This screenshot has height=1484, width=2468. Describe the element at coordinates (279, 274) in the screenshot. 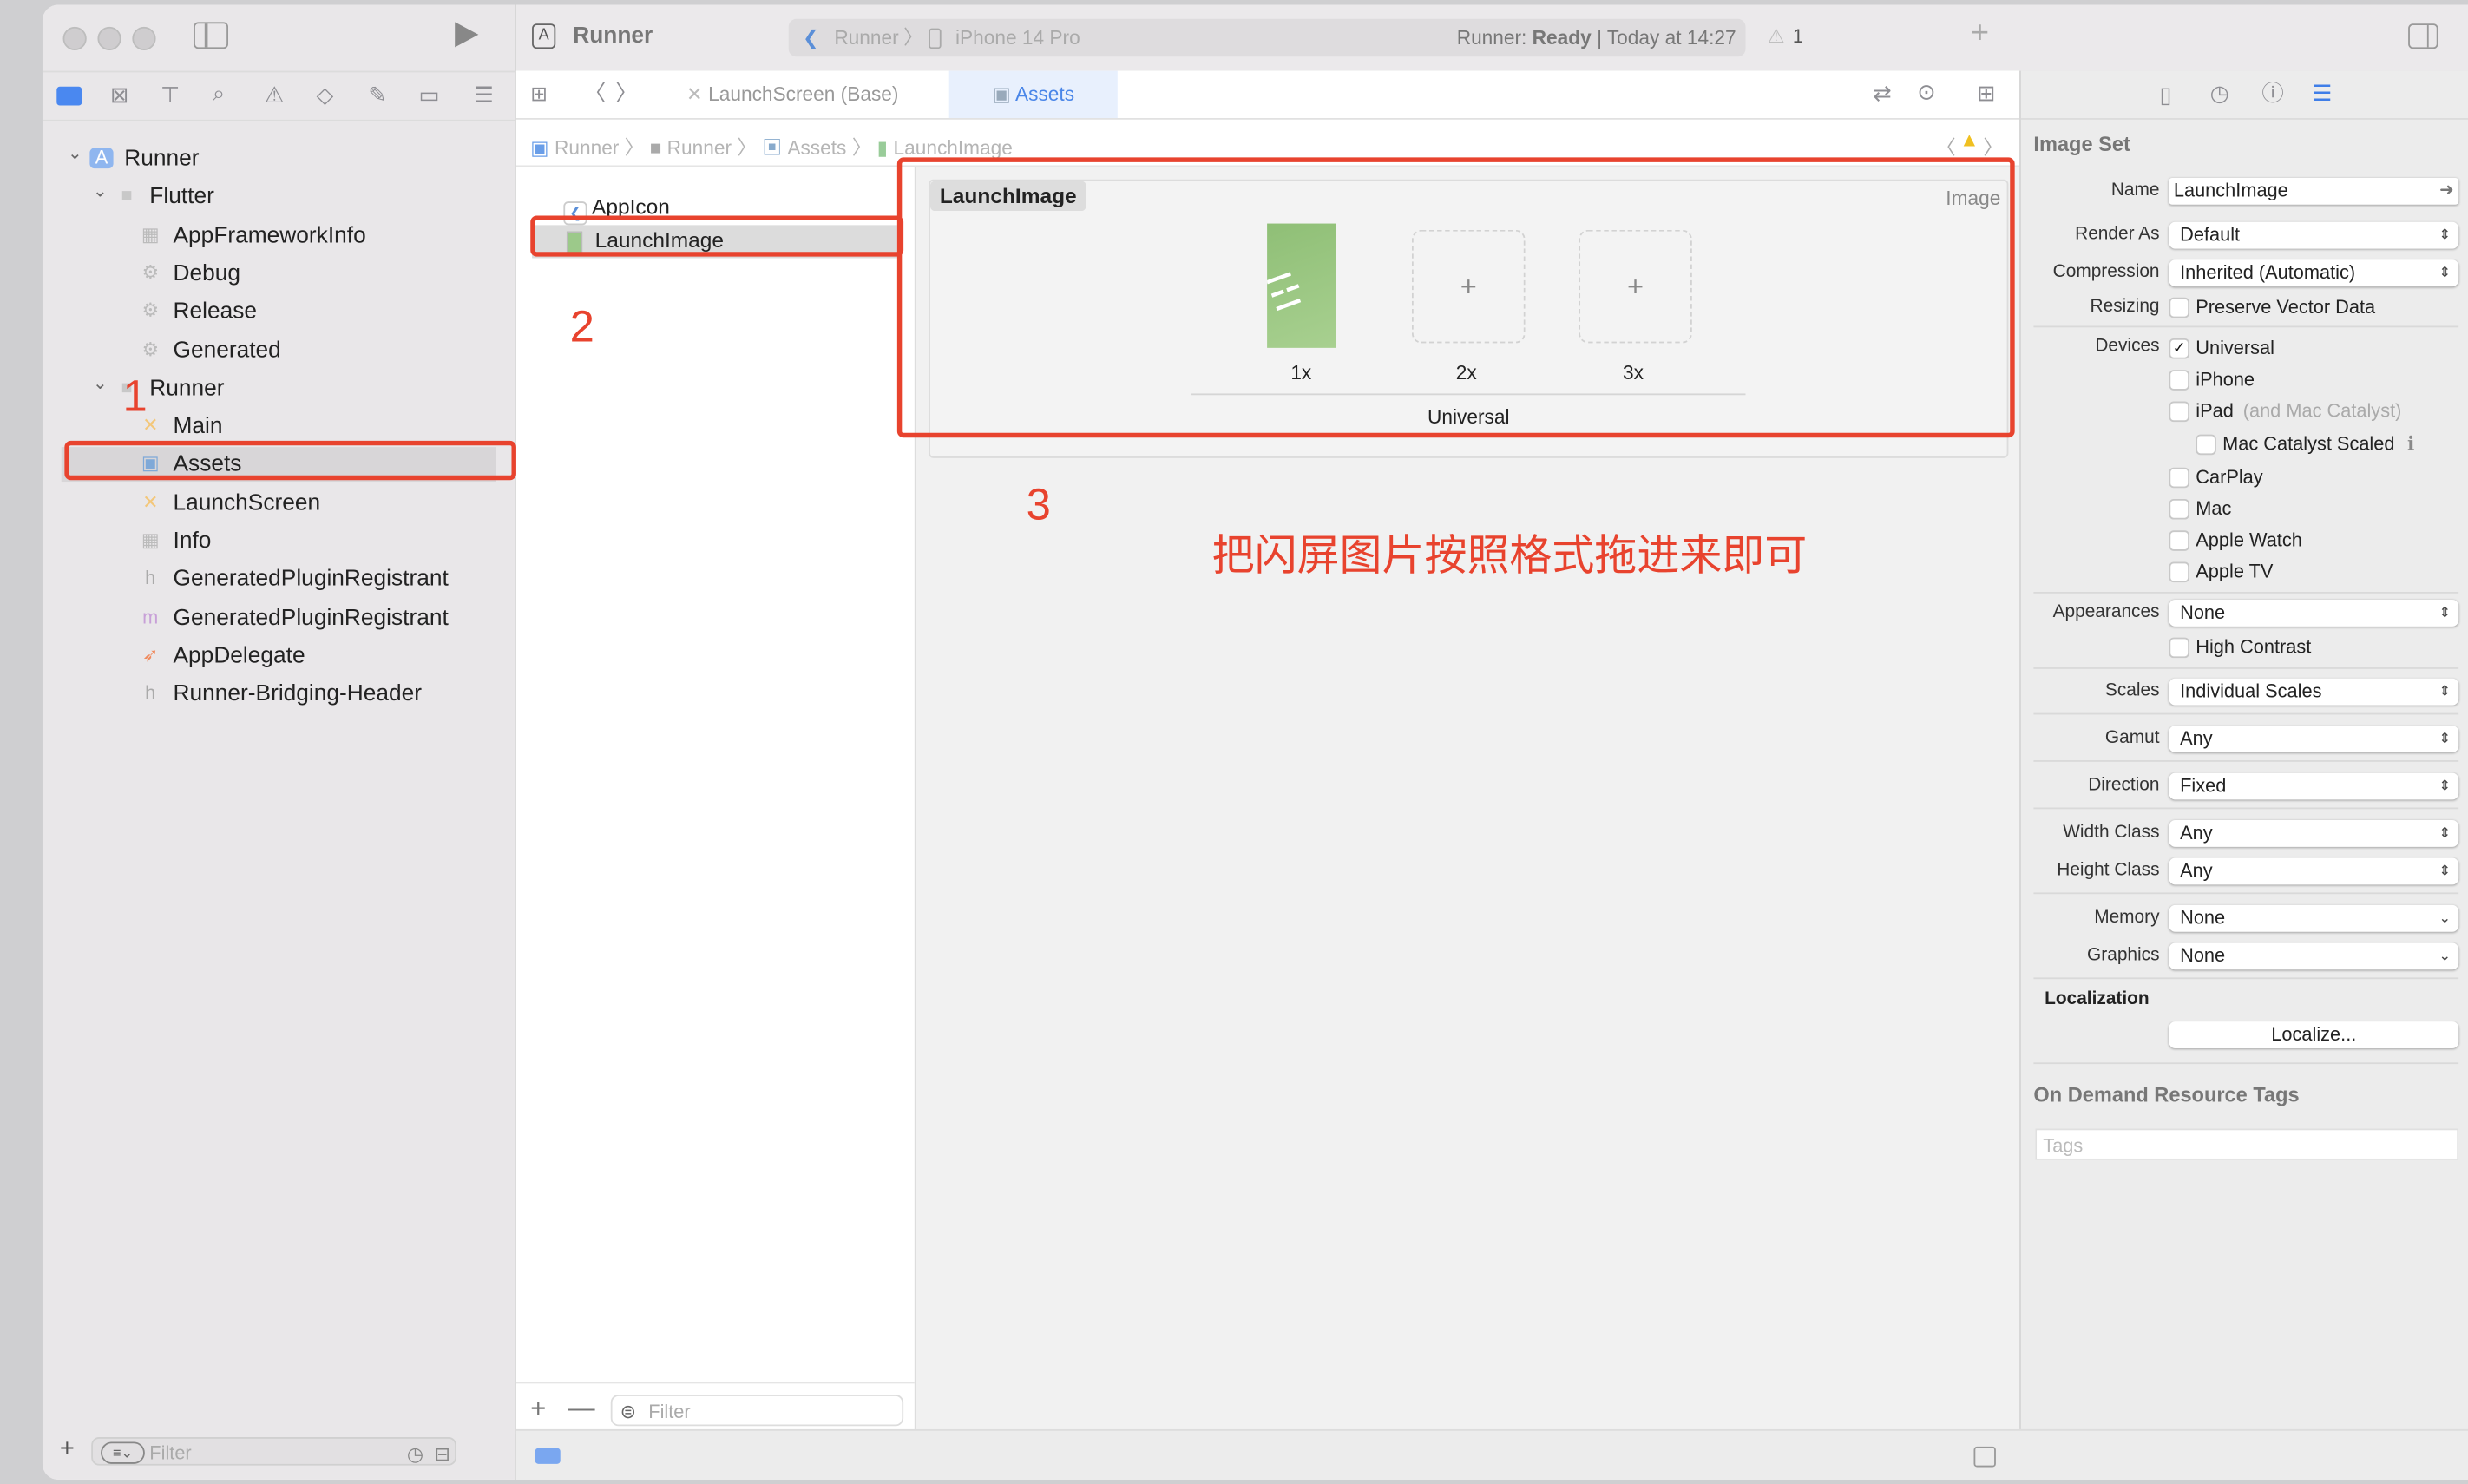

I see `navigator-item: ⚙ Debug` at that location.